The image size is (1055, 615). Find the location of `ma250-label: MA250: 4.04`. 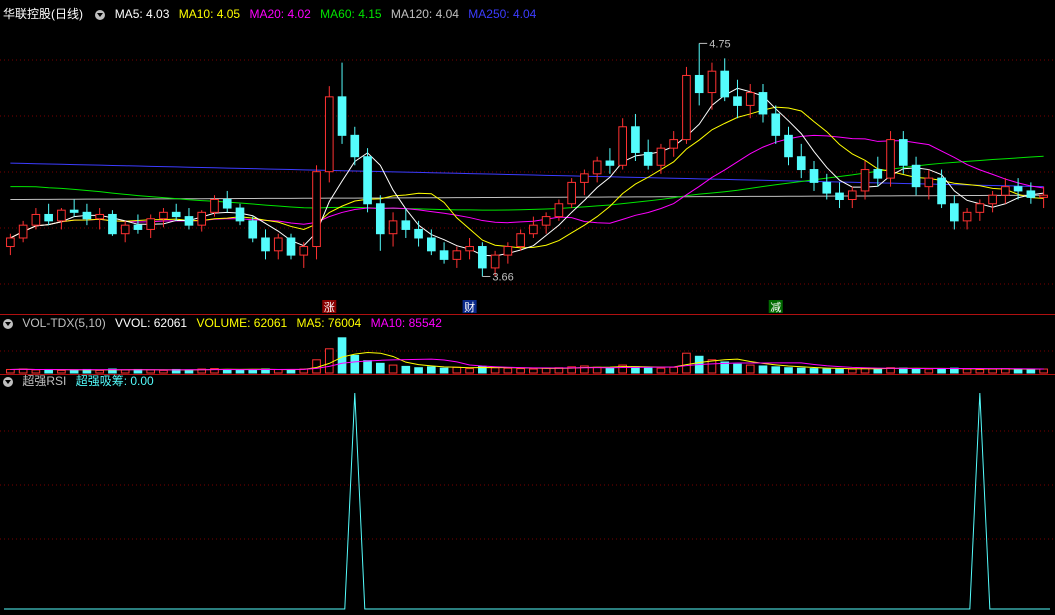

ma250-label: MA250: 4.04 is located at coordinates (502, 14).